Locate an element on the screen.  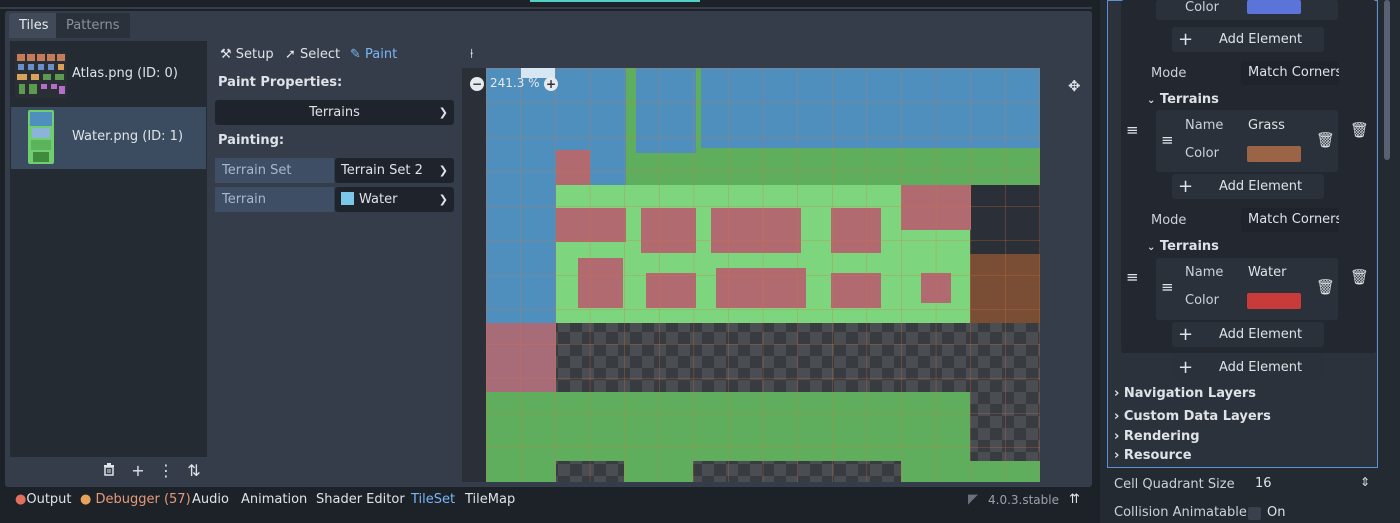
terrain-name-water: Water is located at coordinates (1267, 272).